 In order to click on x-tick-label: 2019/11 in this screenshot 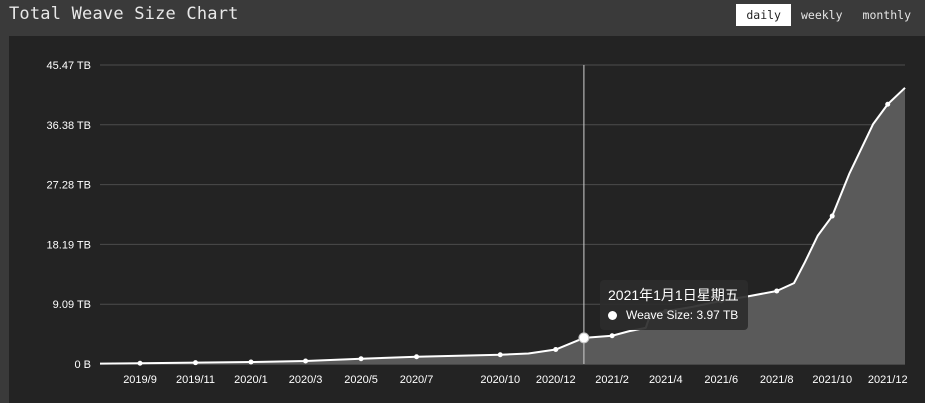, I will do `click(195, 380)`.